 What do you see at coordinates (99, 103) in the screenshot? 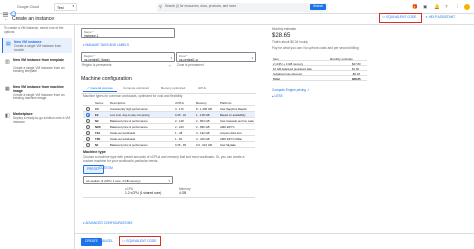
I see `col-series: Series` at bounding box center [99, 103].